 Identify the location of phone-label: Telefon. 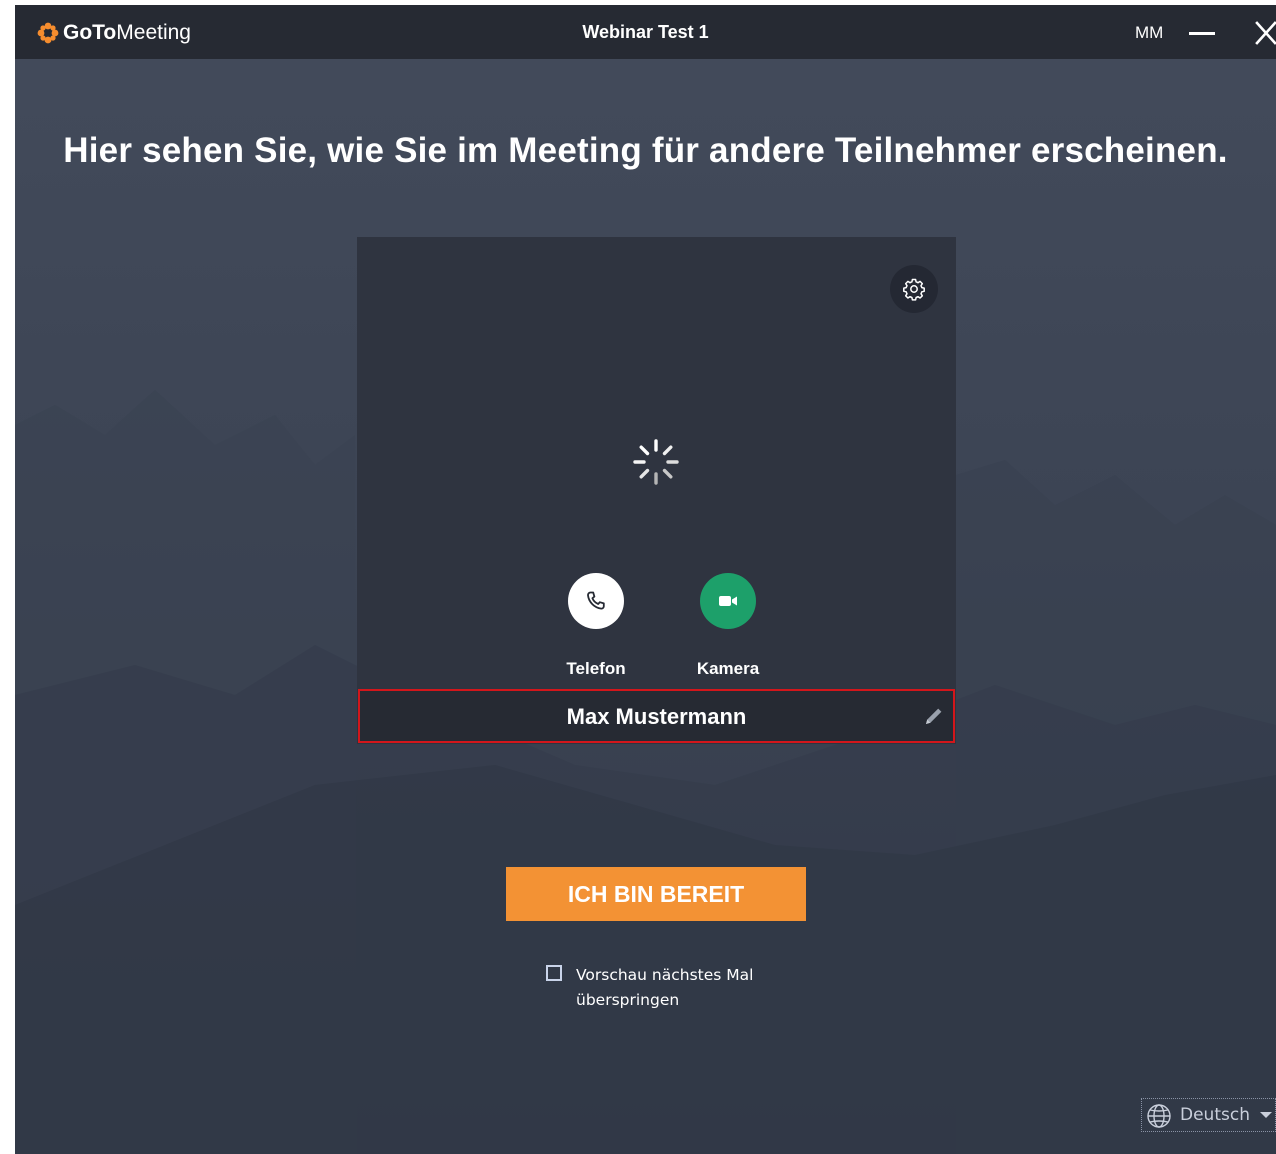
(596, 668).